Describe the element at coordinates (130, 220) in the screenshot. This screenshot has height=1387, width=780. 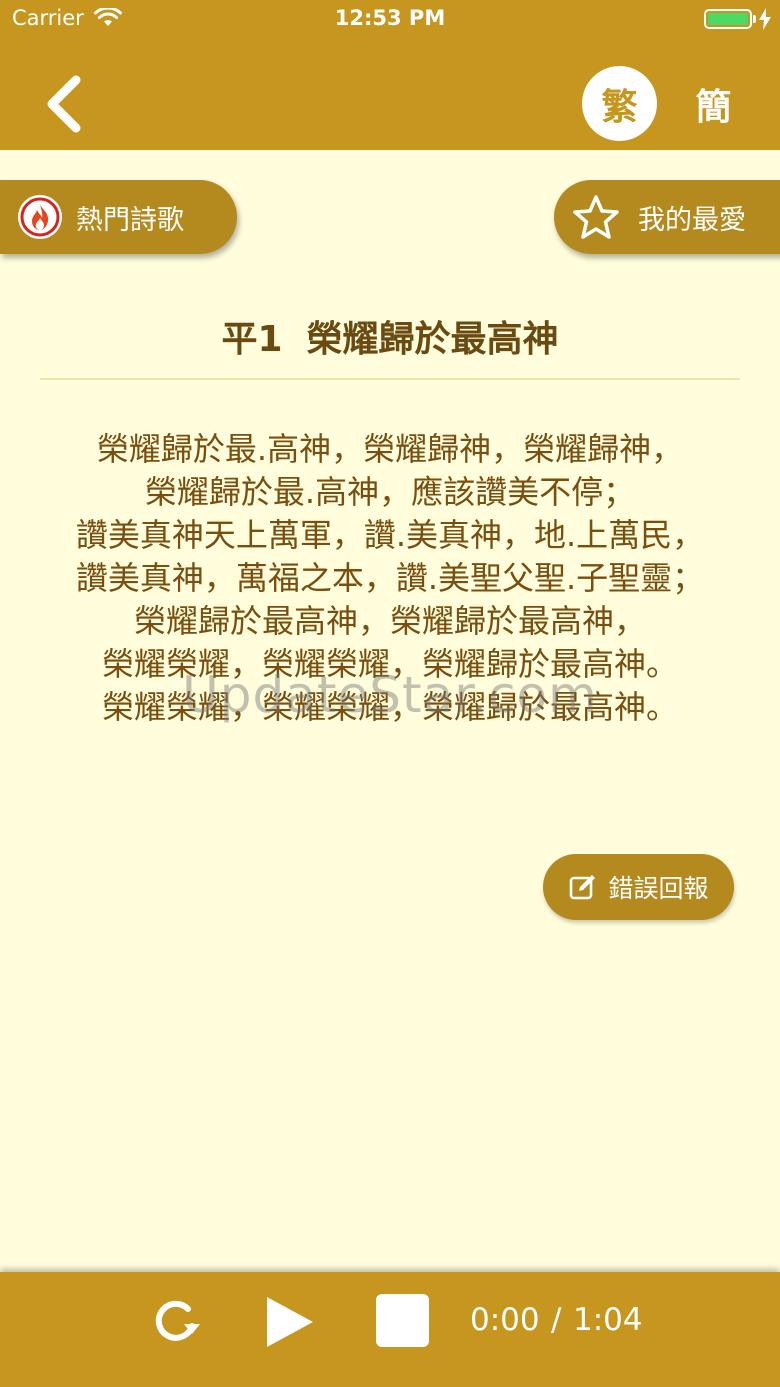
I see `hot-songs-label: 熱門詩歌` at that location.